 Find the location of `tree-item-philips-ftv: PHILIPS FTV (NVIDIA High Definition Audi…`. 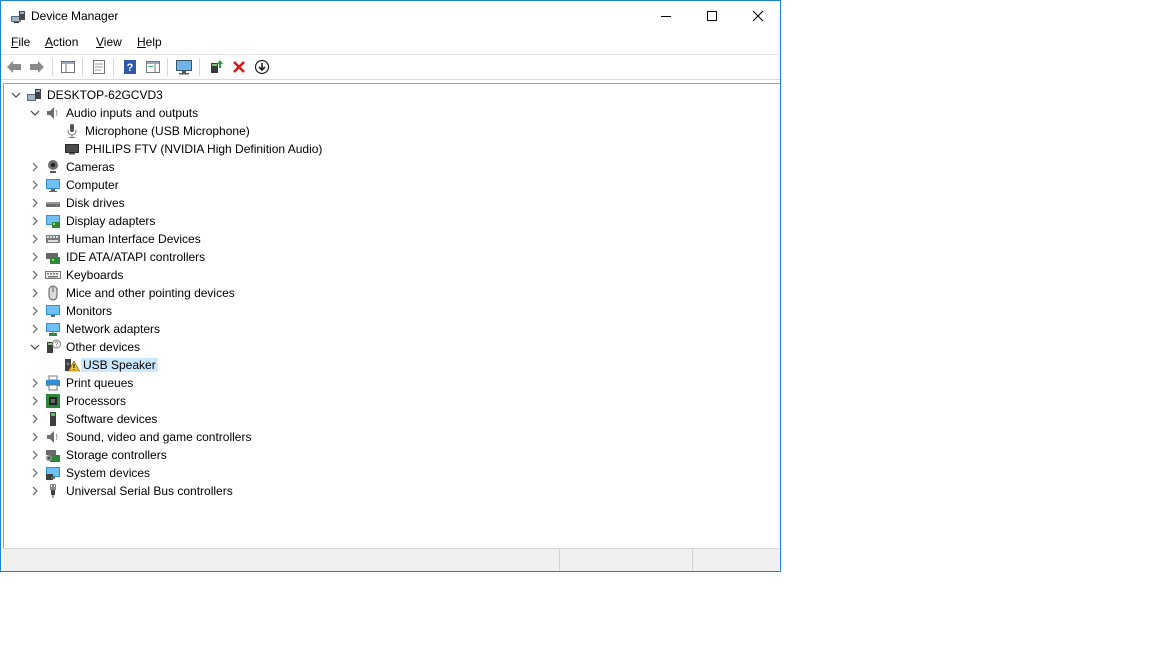

tree-item-philips-ftv: PHILIPS FTV (NVIDIA High Definition Audi… is located at coordinates (392, 149).